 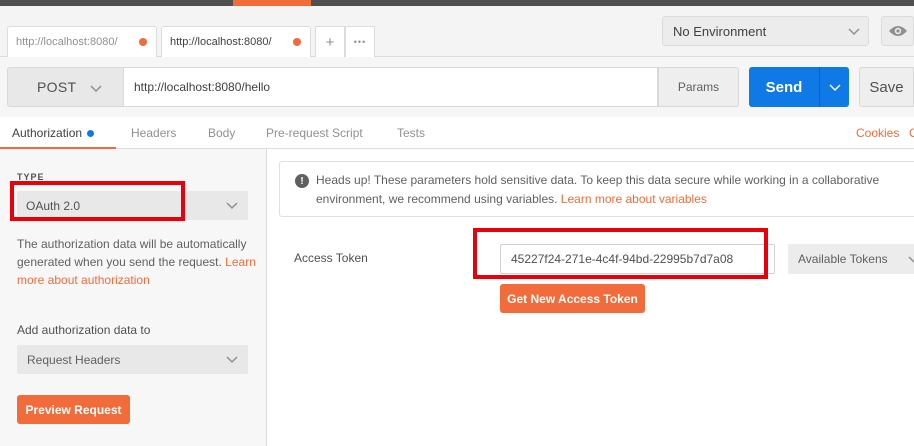 What do you see at coordinates (97, 201) in the screenshot?
I see `auth-type-highlight` at bounding box center [97, 201].